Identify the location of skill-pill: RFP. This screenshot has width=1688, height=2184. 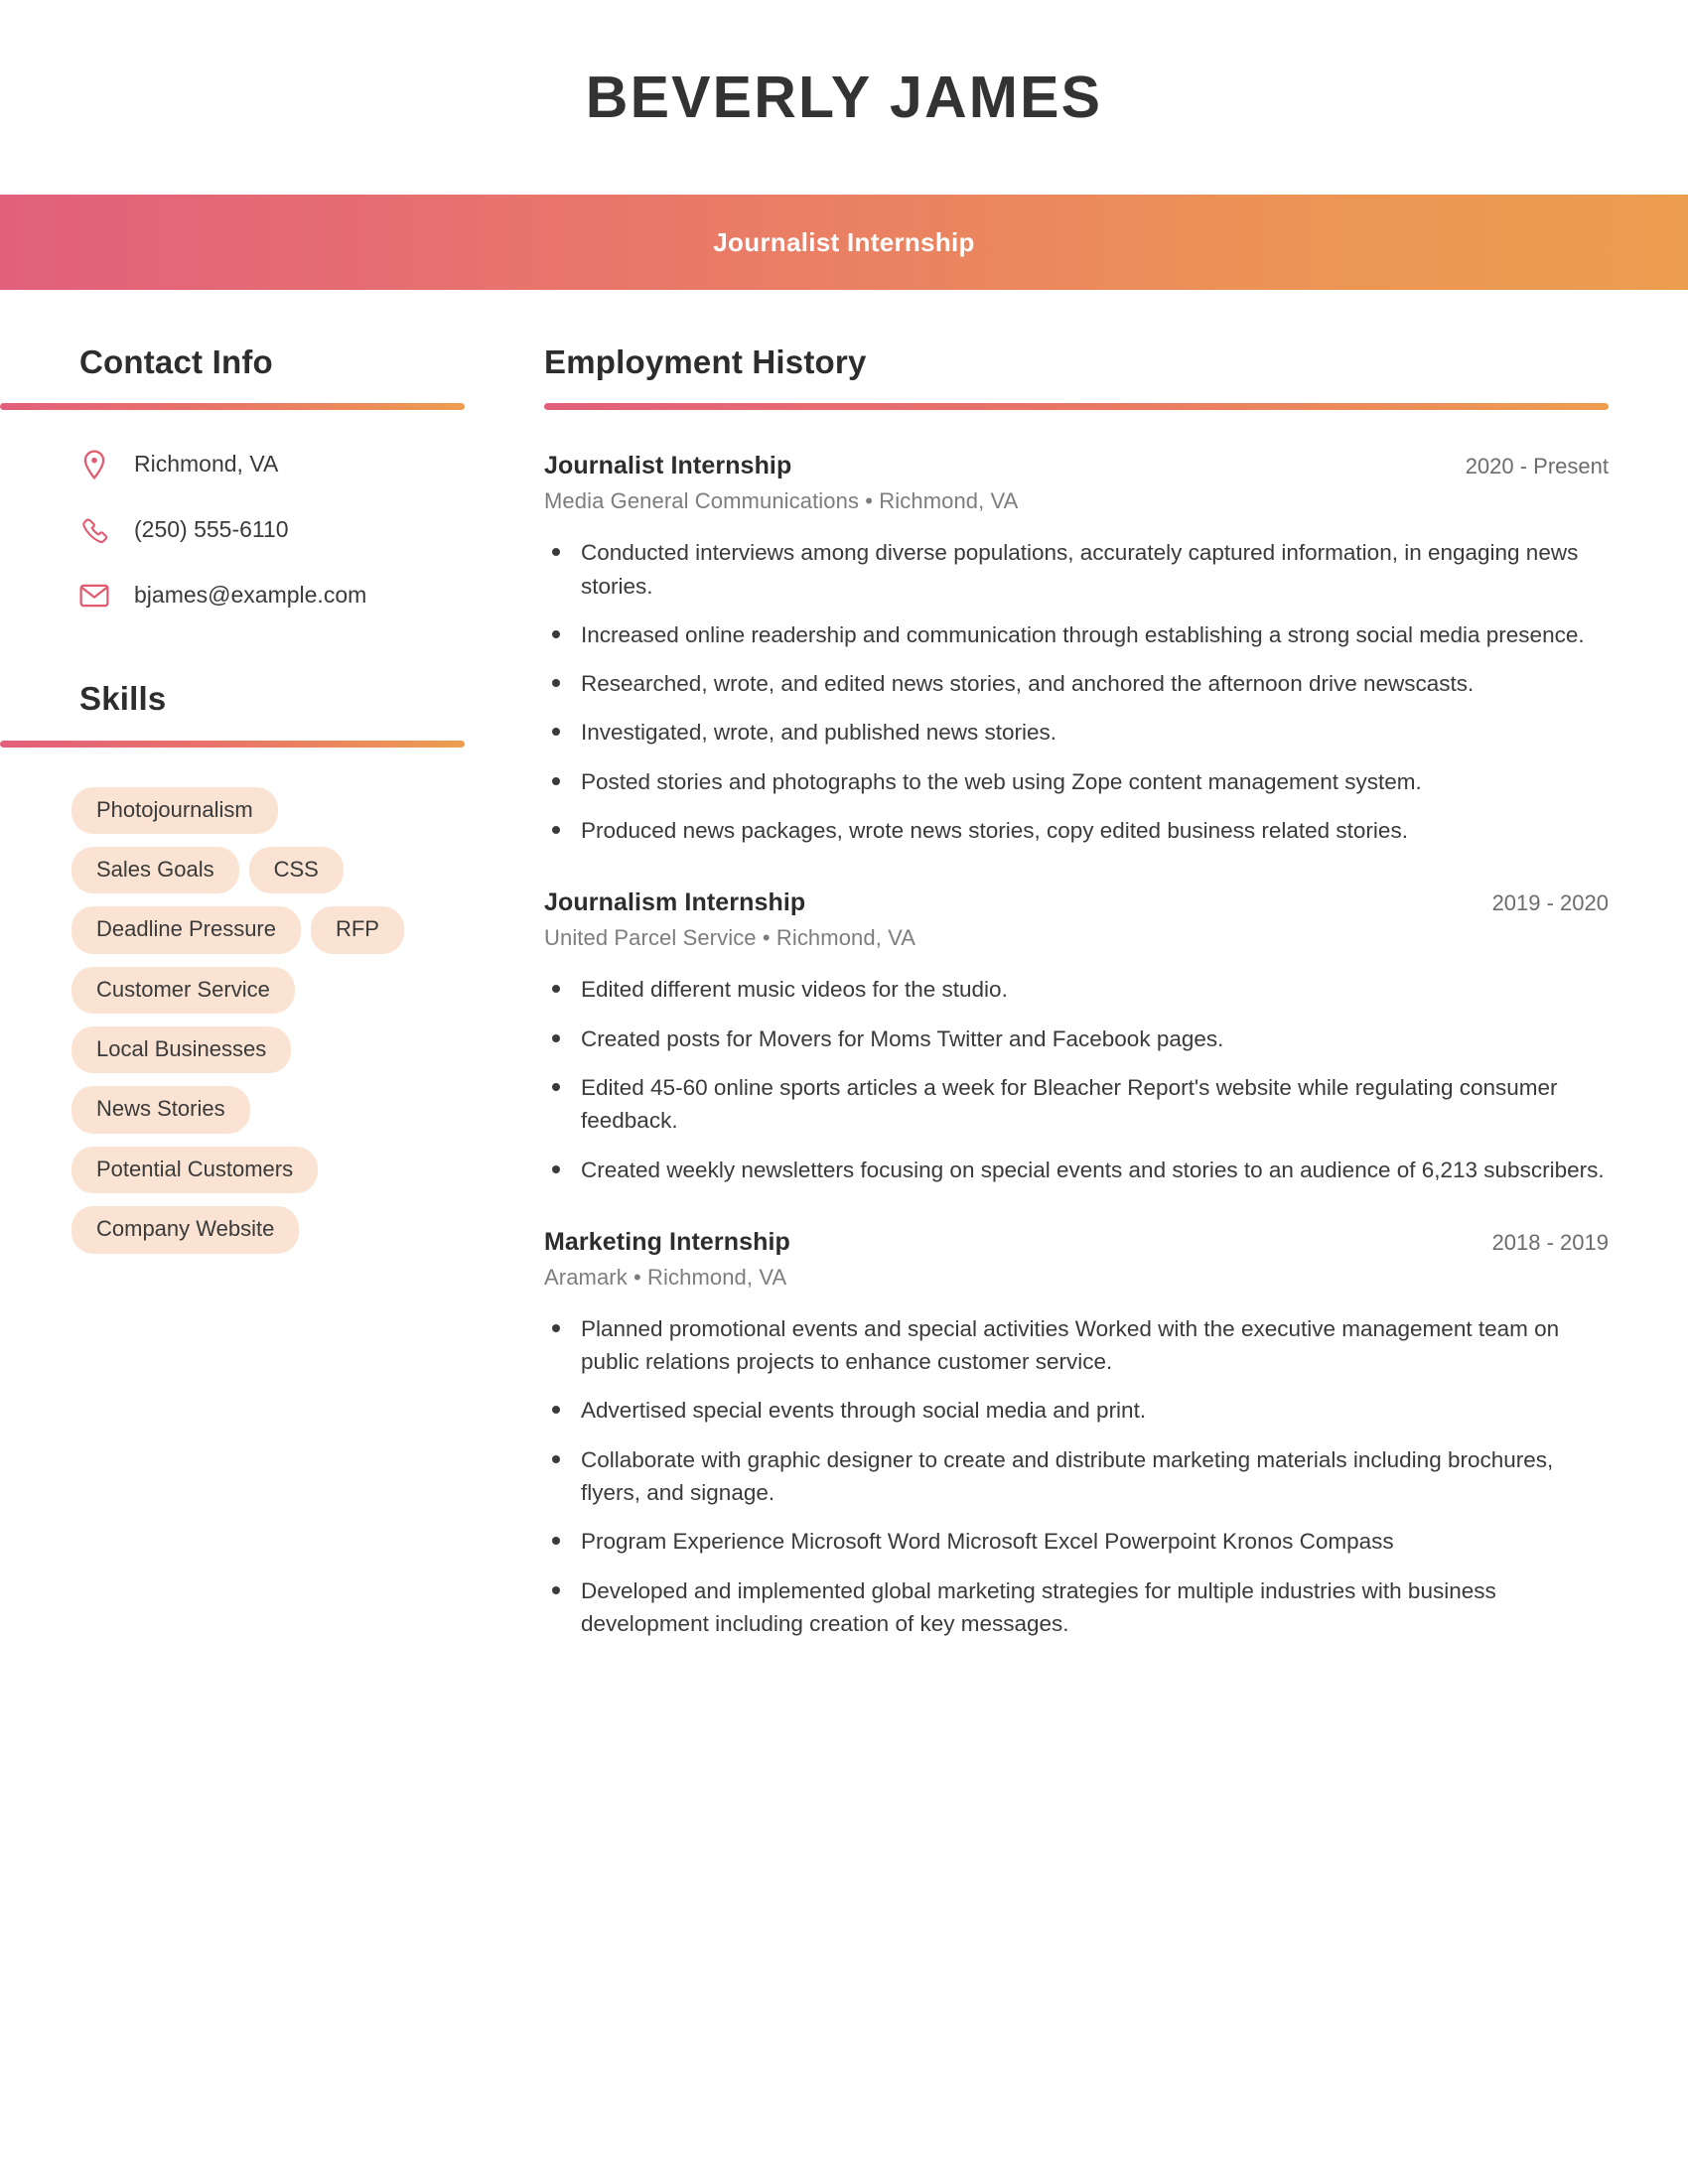
(357, 930).